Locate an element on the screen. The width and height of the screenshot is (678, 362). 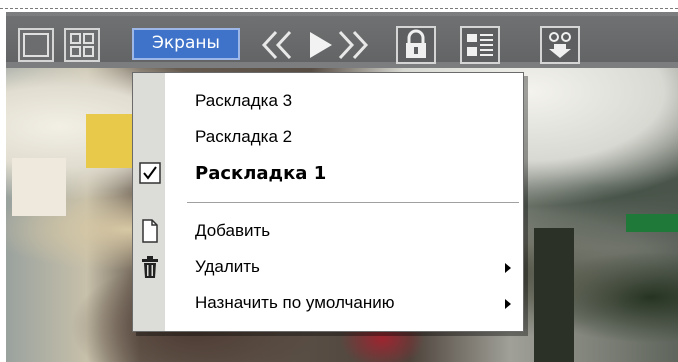
checkmark-icon is located at coordinates (150, 173).